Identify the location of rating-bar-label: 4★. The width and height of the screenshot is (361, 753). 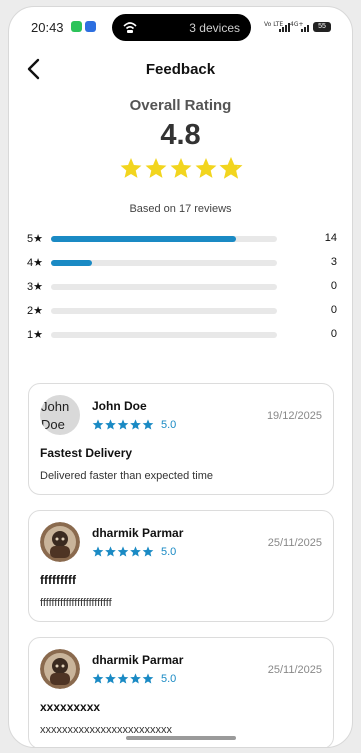
(35, 263).